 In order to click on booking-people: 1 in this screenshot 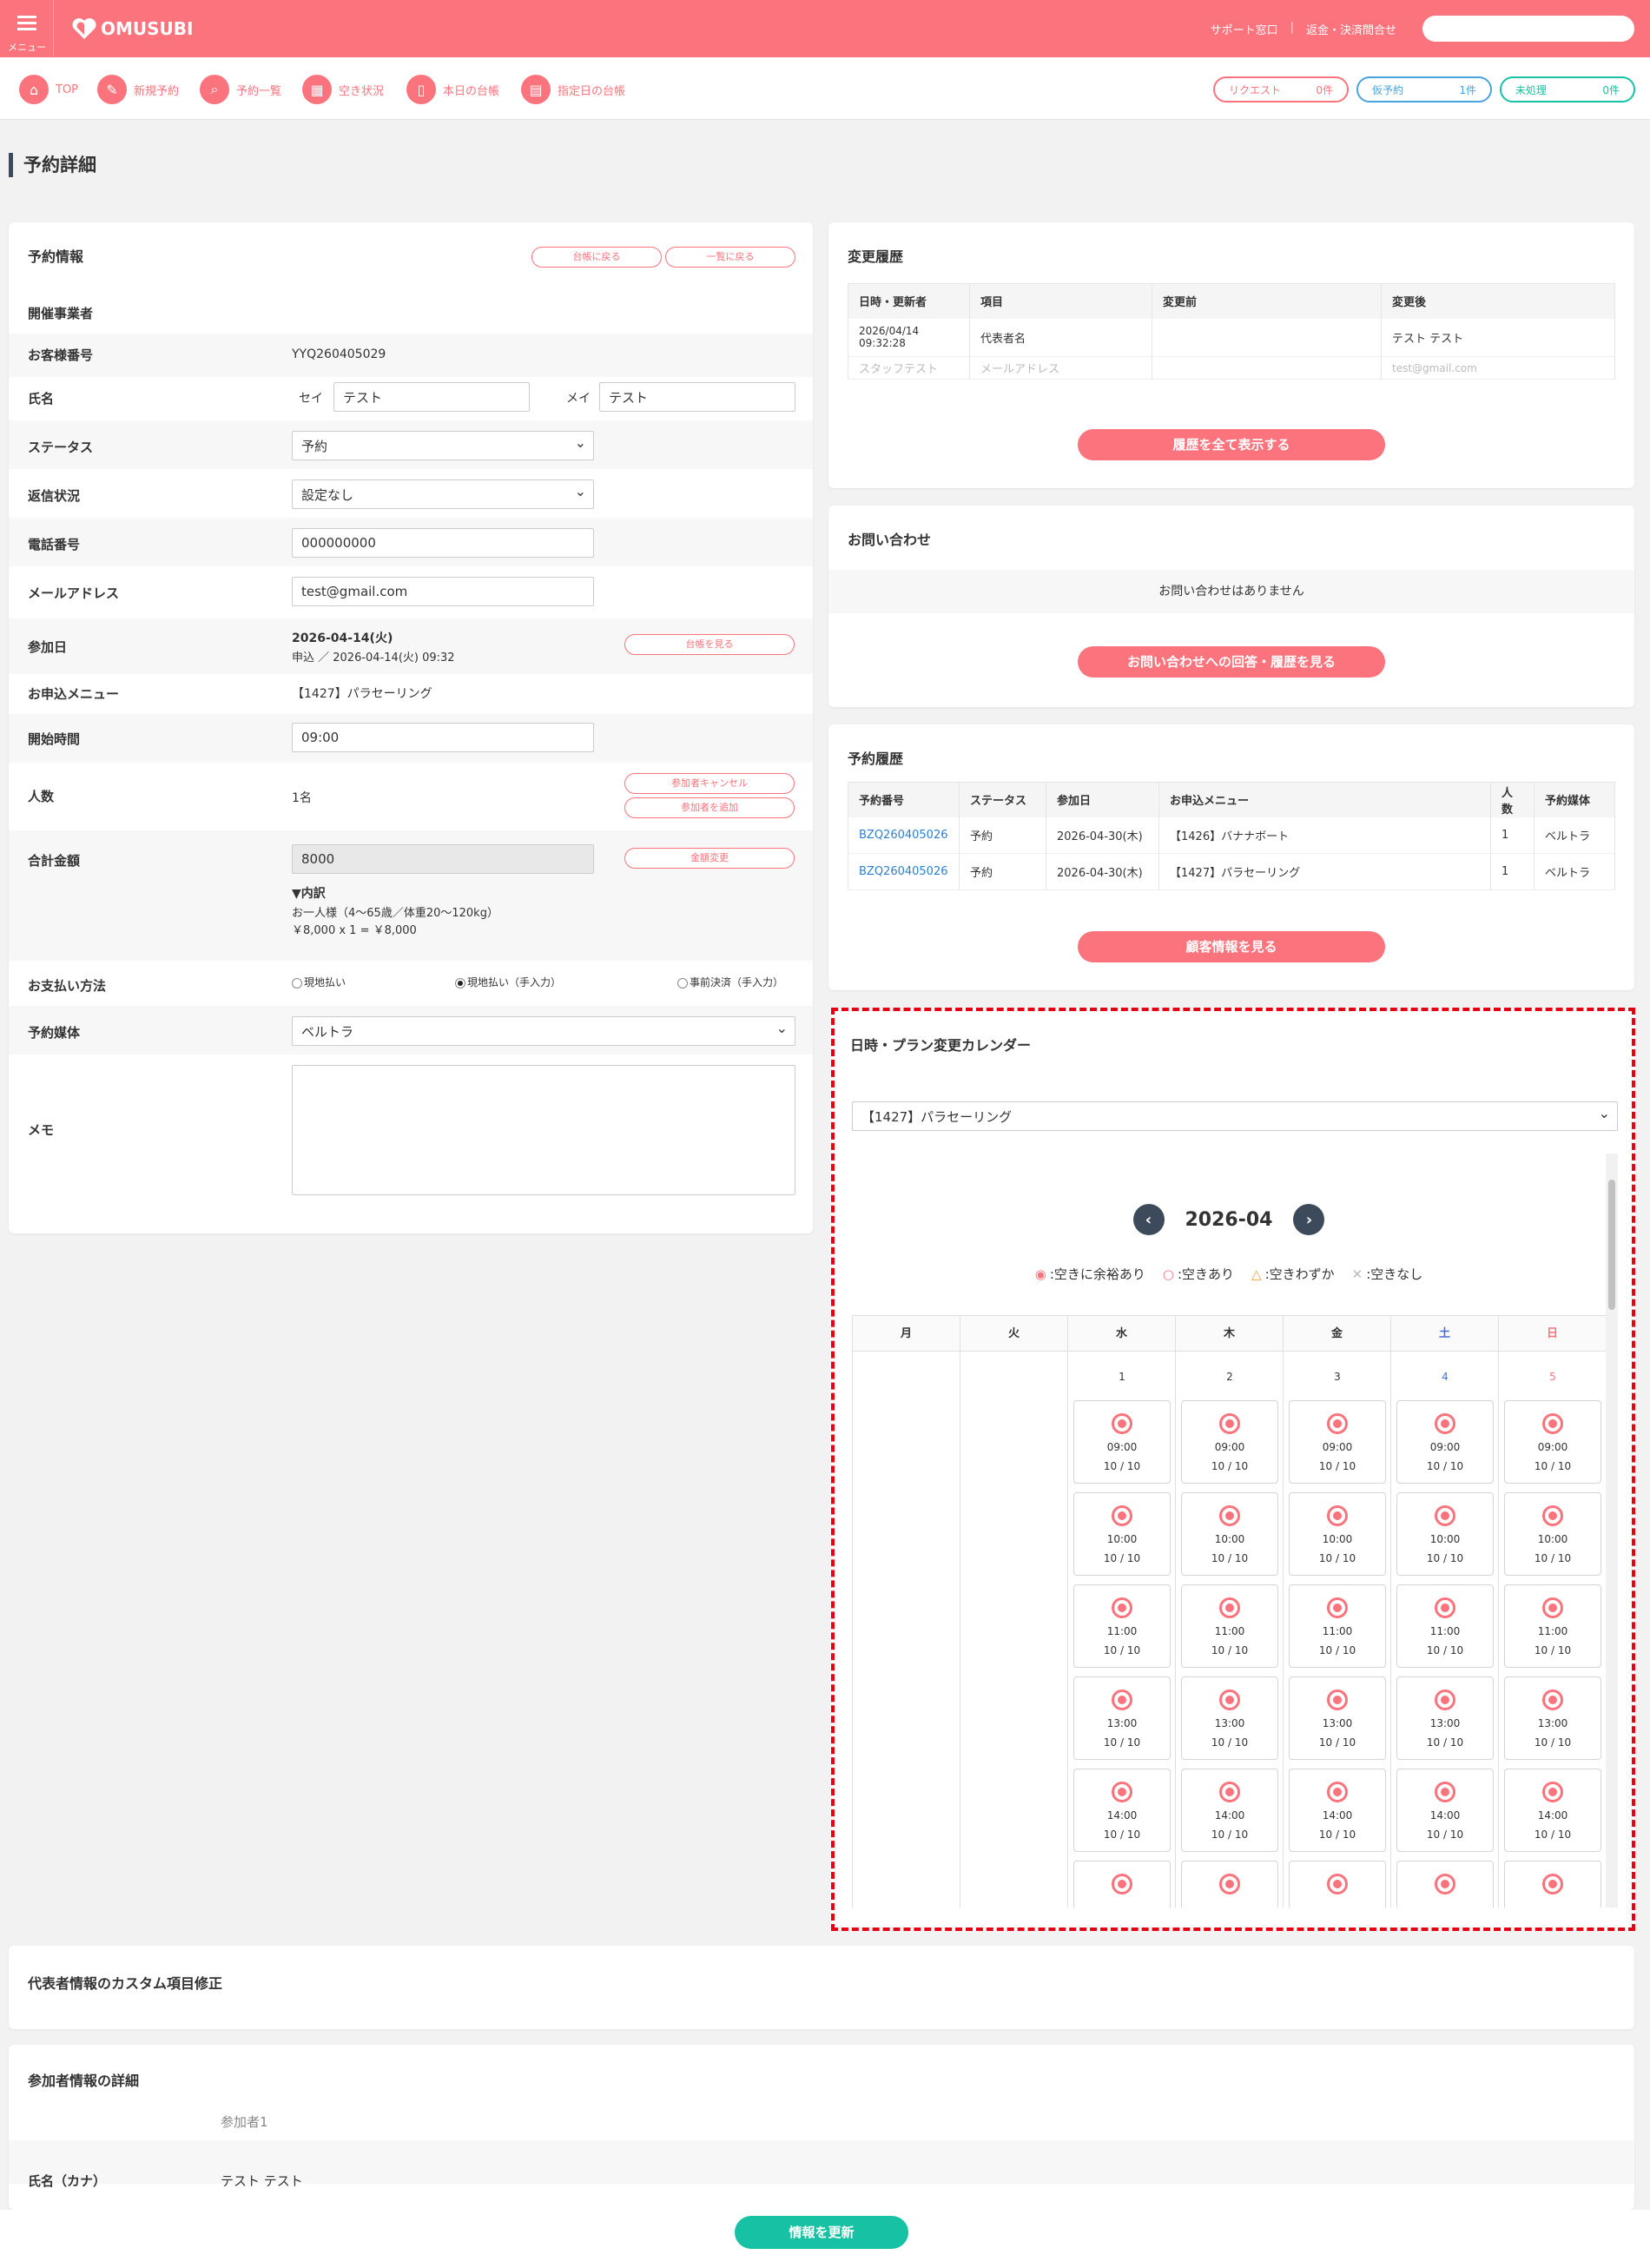, I will do `click(1512, 872)`.